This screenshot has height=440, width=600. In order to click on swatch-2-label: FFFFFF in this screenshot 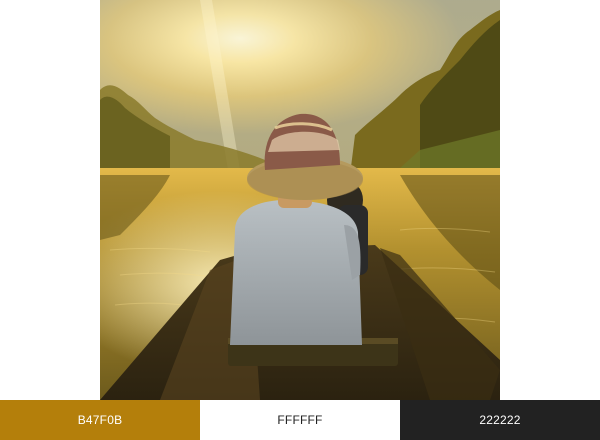, I will do `click(300, 420)`.